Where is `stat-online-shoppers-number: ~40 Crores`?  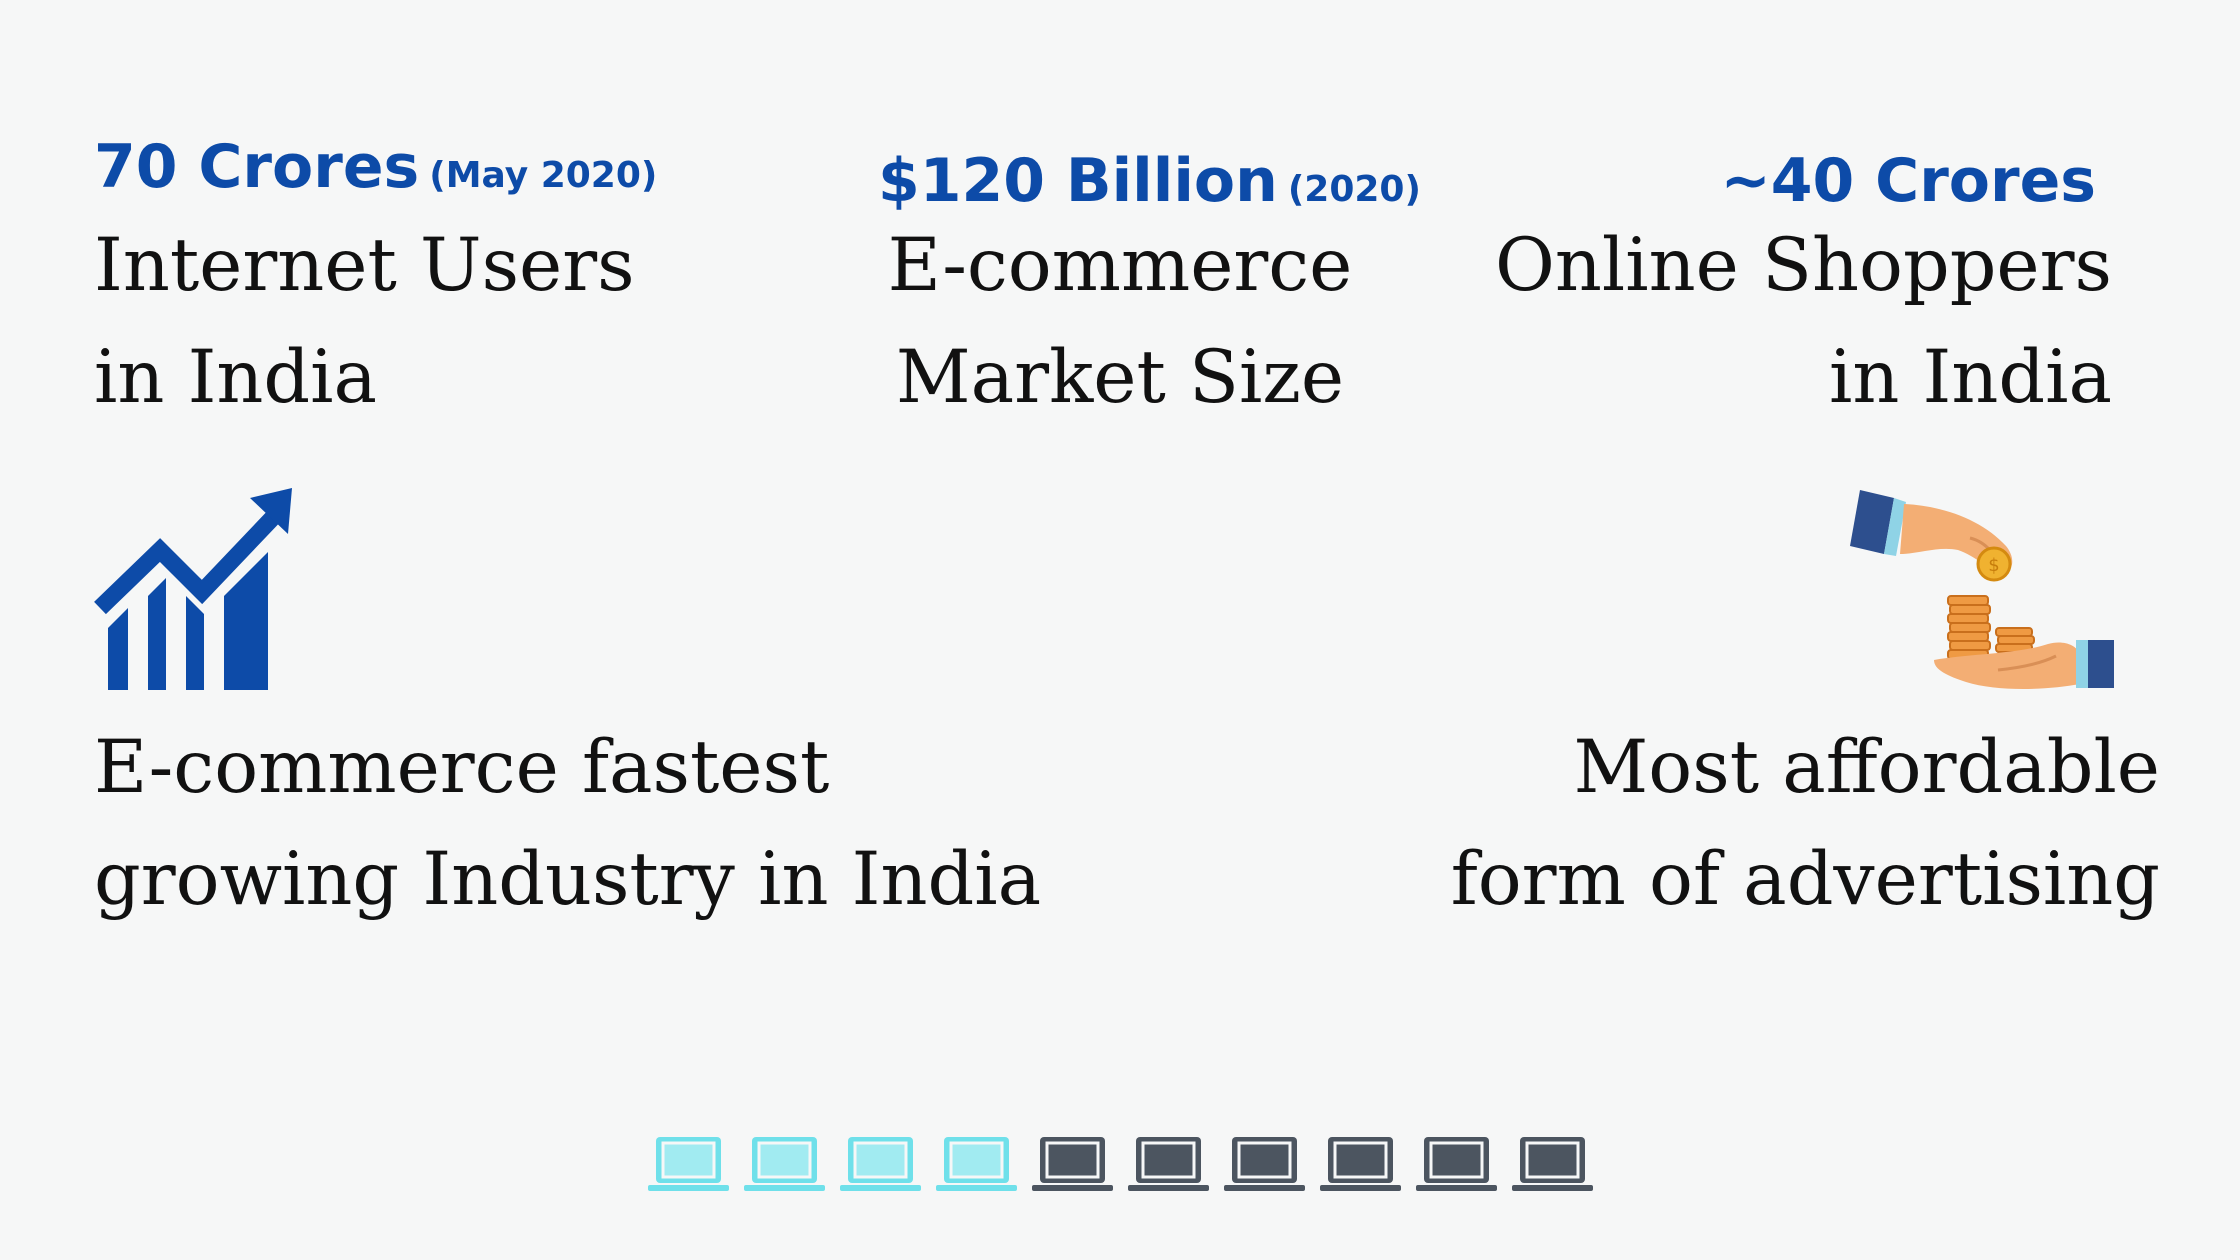
stat-online-shoppers-number: ~40 Crores is located at coordinates (1909, 181).